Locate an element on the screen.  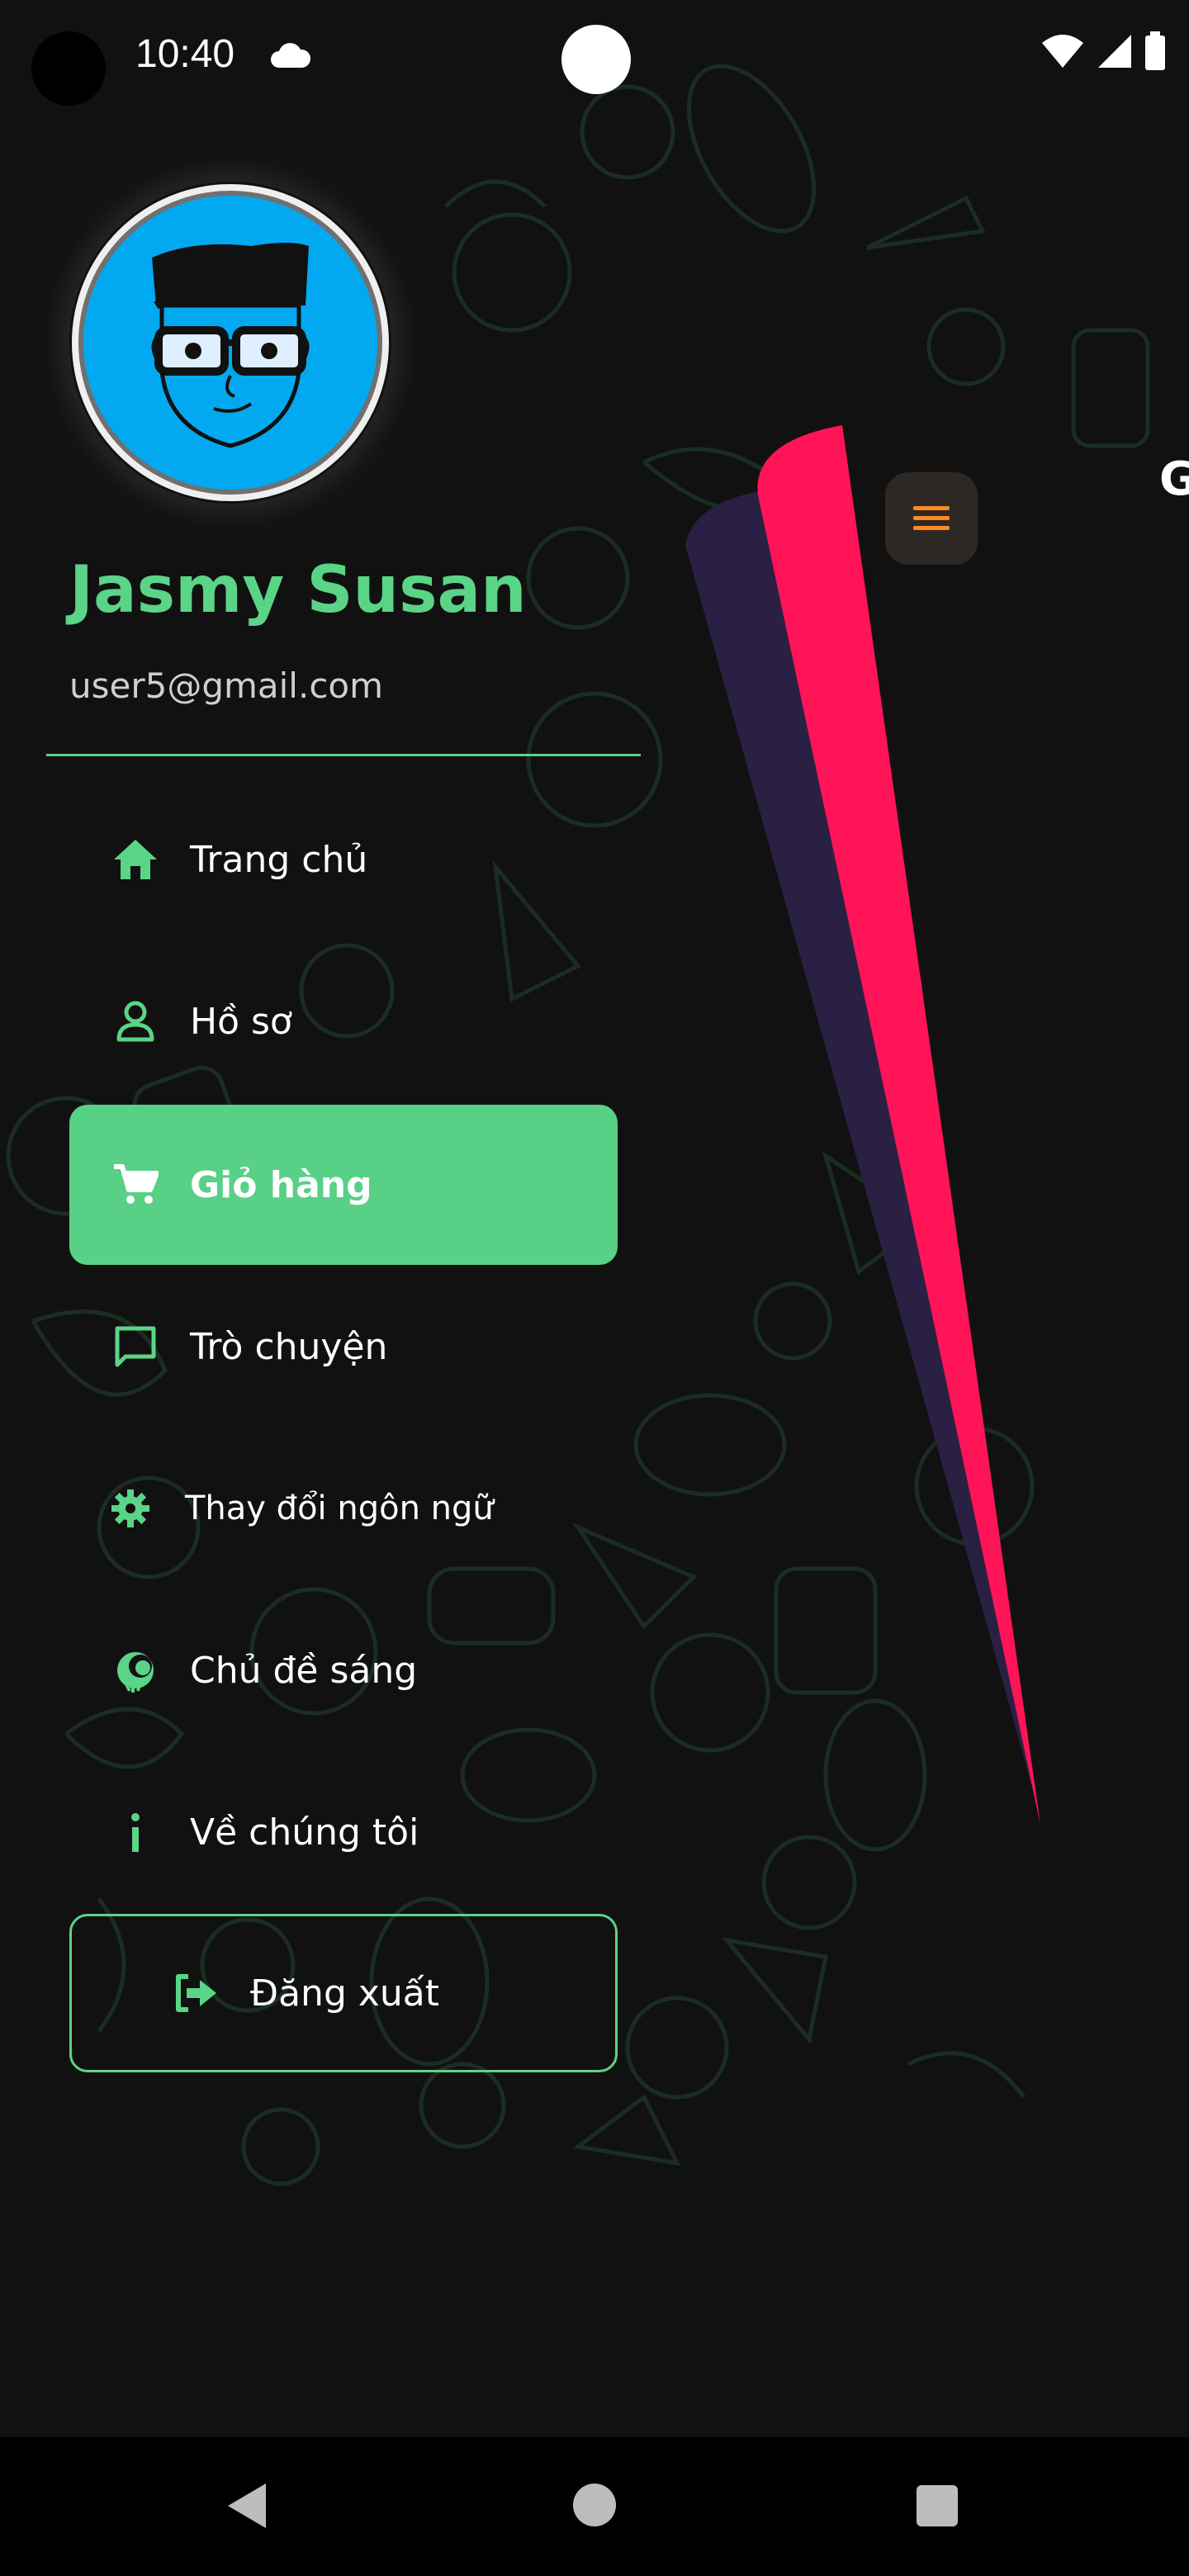
navigation-bar is located at coordinates (594, 2506).